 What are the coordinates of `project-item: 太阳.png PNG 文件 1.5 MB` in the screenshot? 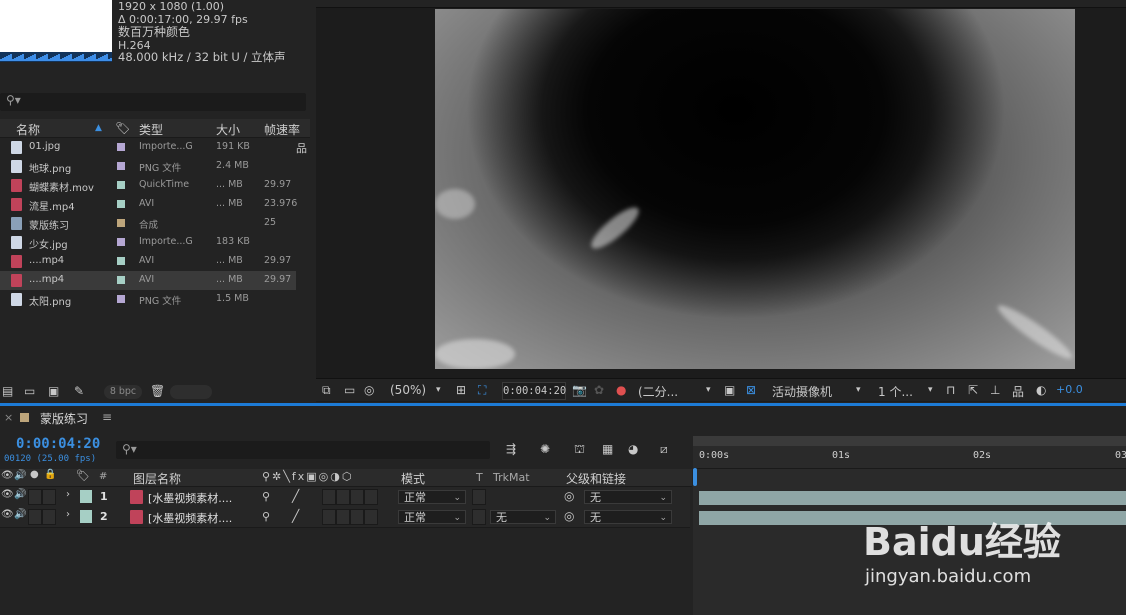 It's located at (148, 299).